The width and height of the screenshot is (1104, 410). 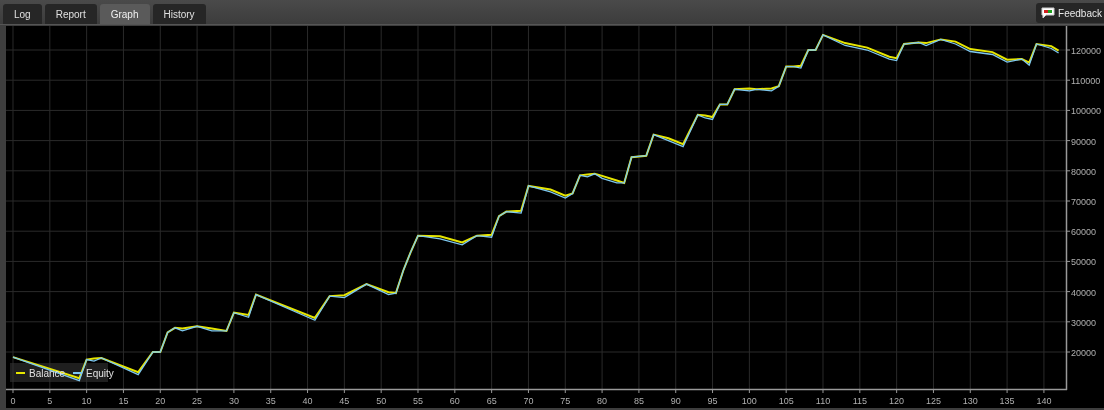 What do you see at coordinates (528, 401) in the screenshot?
I see `axis-label: 70` at bounding box center [528, 401].